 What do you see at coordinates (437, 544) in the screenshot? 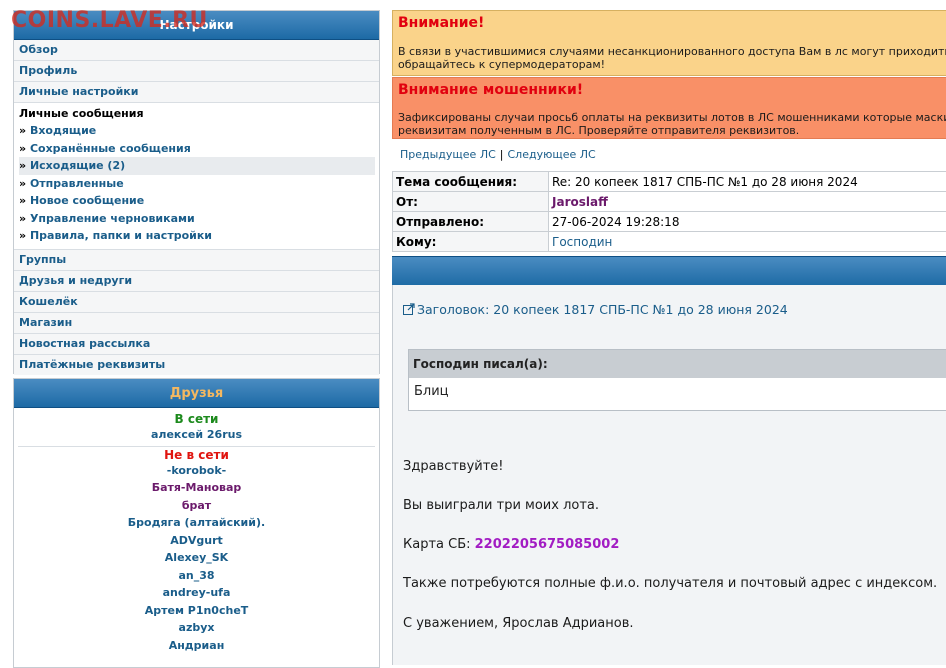
I see `card-label: Карта СБ:` at bounding box center [437, 544].